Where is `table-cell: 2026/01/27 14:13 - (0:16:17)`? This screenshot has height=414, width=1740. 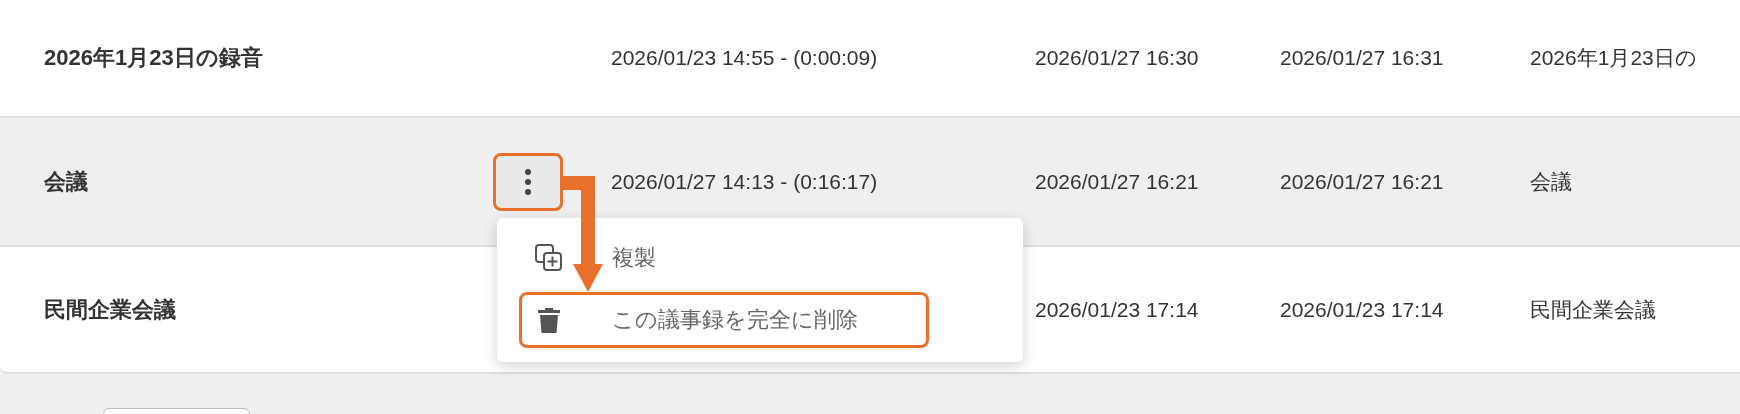
table-cell: 2026/01/27 14:13 - (0:16:17) is located at coordinates (744, 181).